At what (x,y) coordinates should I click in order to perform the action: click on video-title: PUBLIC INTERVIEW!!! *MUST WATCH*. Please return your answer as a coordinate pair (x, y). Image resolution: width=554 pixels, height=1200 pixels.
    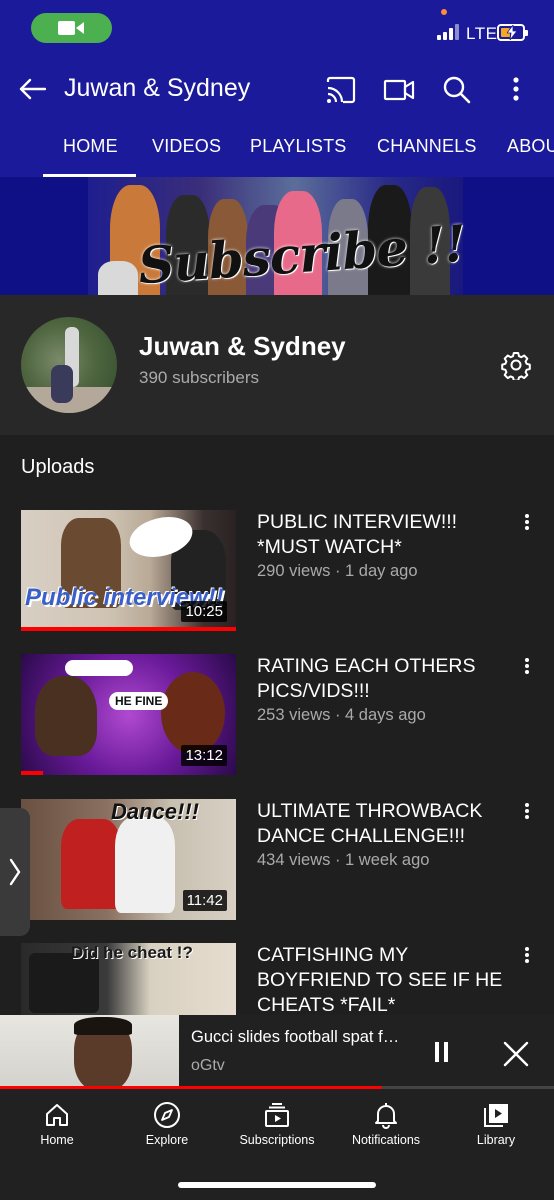
    Looking at the image, I should click on (387, 535).